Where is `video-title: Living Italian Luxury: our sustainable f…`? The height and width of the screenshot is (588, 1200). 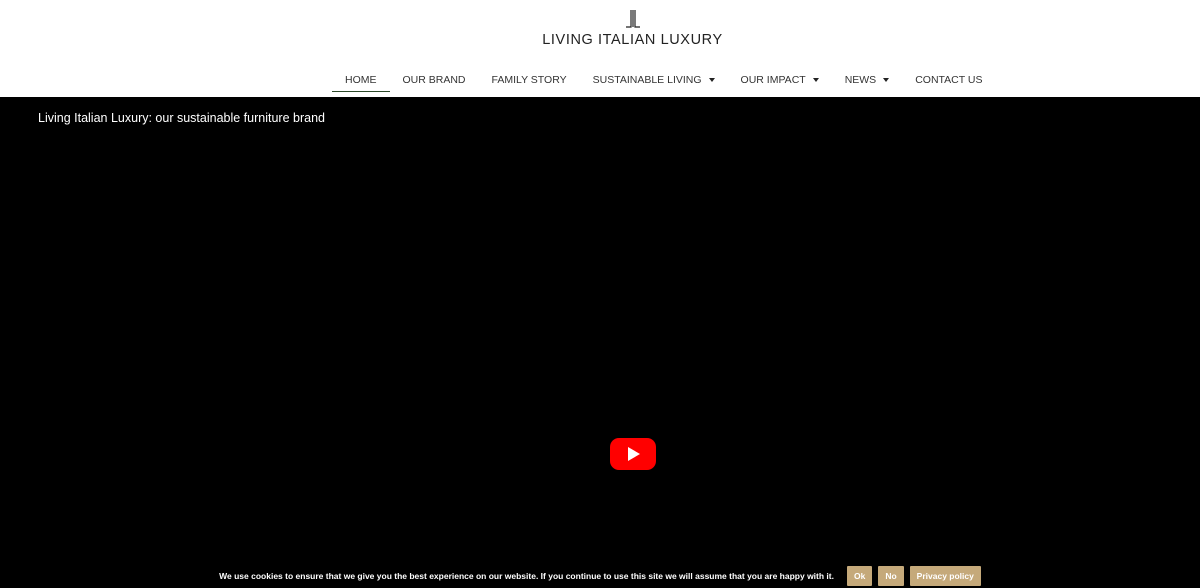 video-title: Living Italian Luxury: our sustainable f… is located at coordinates (181, 118).